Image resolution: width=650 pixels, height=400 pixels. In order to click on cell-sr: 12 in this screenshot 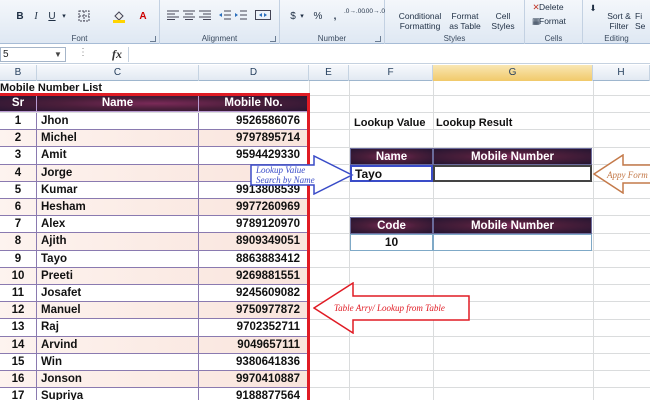, I will do `click(18, 311)`.